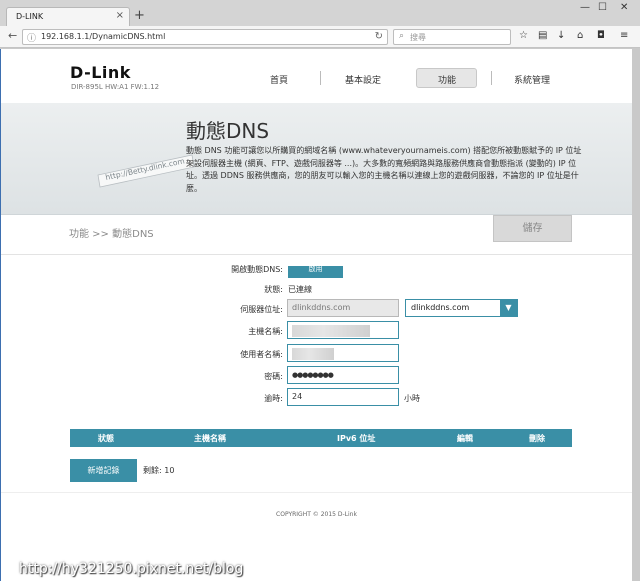 Image resolution: width=640 pixels, height=581 pixels. I want to click on close-window-button: ✕, so click(624, 7).